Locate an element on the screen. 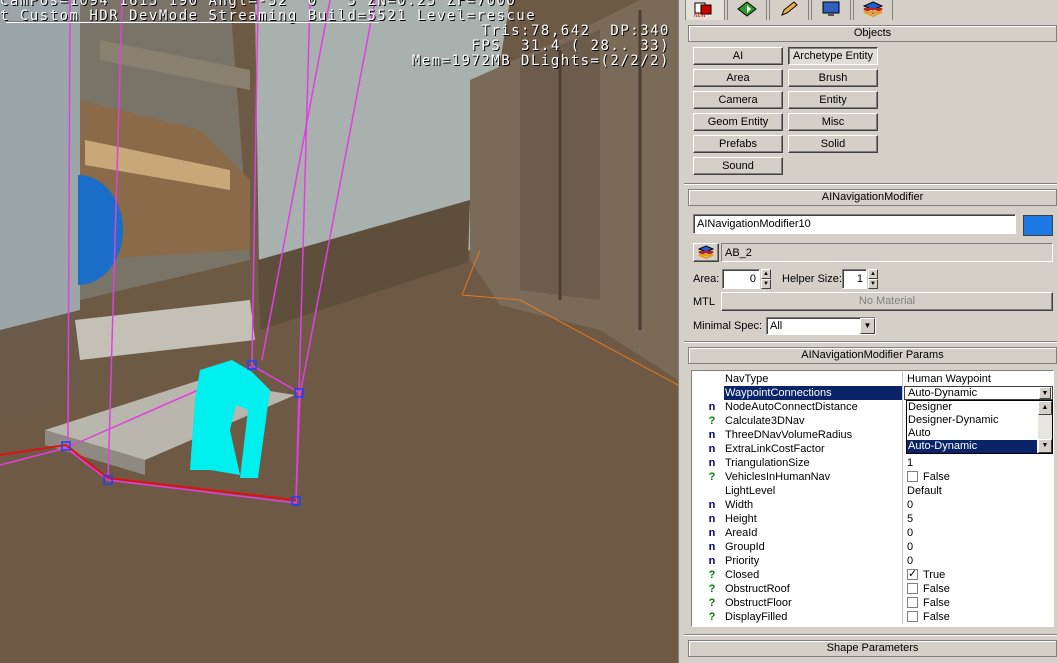  area-button: Area is located at coordinates (738, 78).